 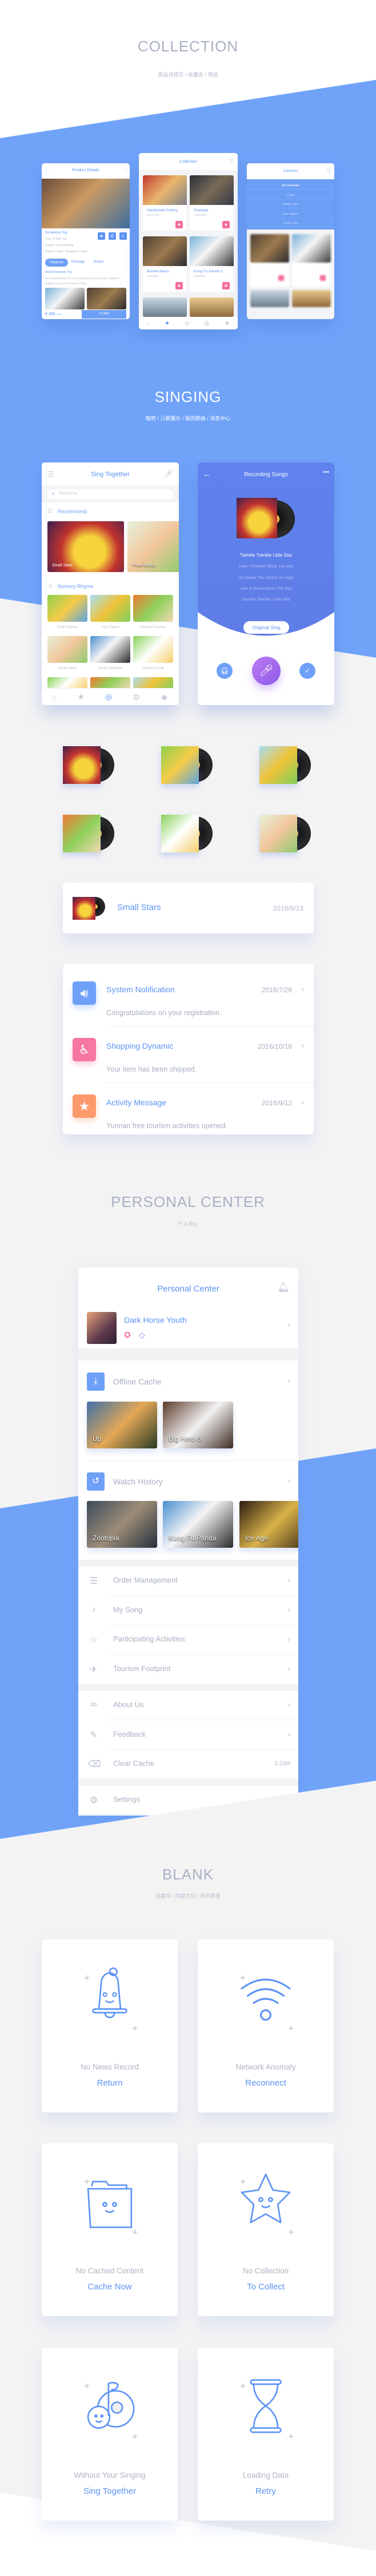 What do you see at coordinates (266, 2287) in the screenshot?
I see `empty-state-action: To Collect` at bounding box center [266, 2287].